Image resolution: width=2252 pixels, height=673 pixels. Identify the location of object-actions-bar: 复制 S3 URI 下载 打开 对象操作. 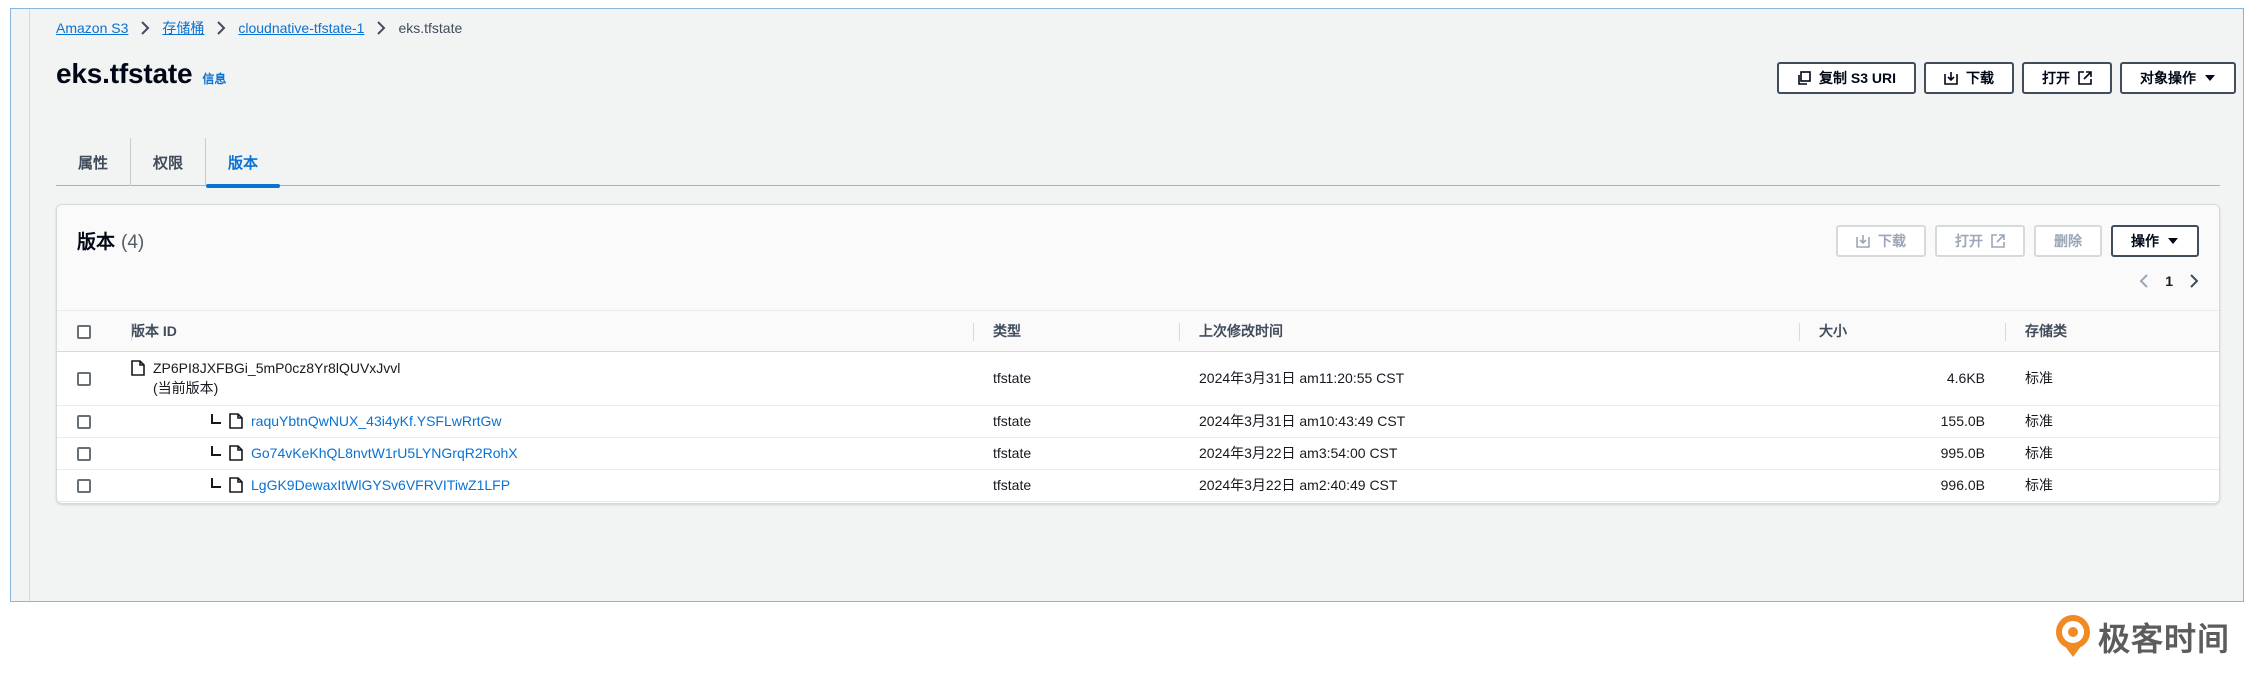
(2006, 78).